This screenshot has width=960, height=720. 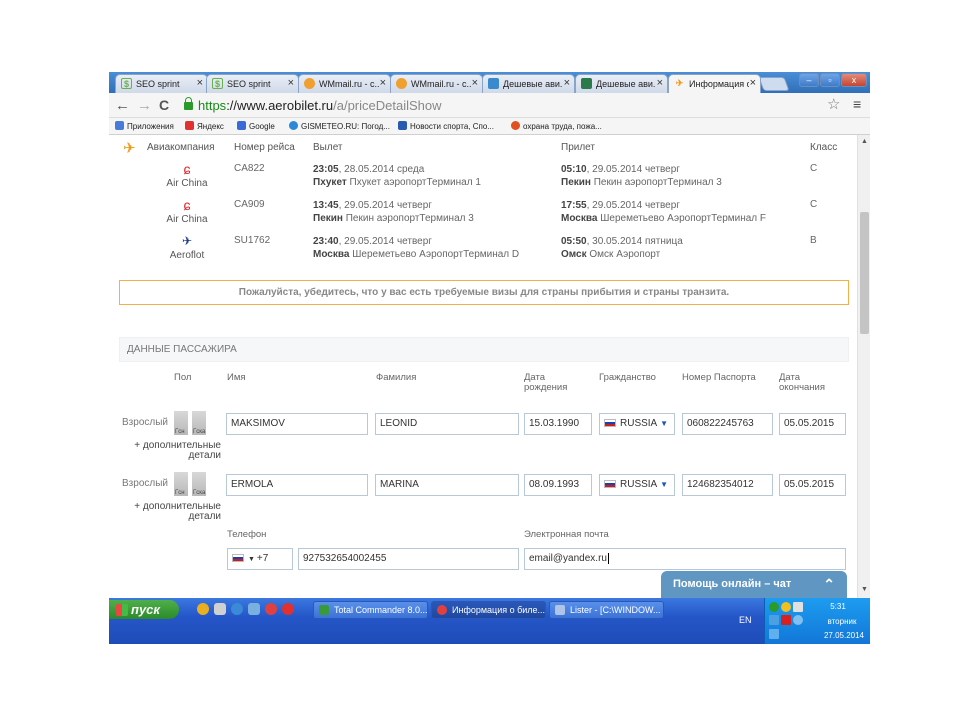 I want to click on browser-tab-active: ✈ Информация о... ×, so click(x=714, y=83).